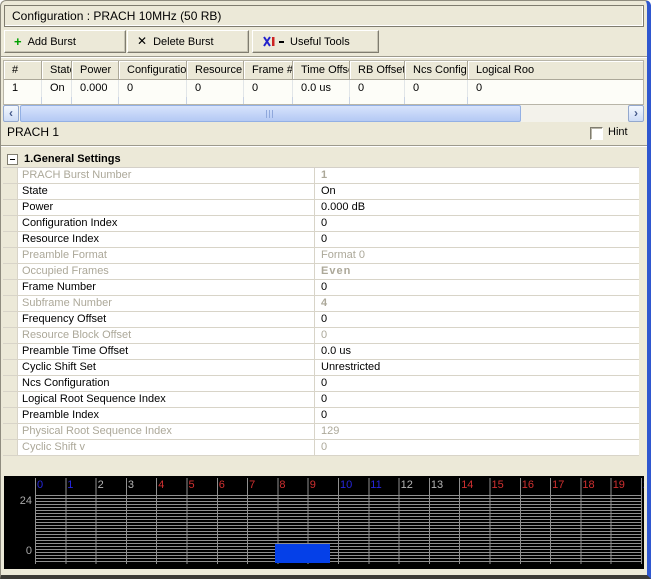 This screenshot has width=653, height=581. Describe the element at coordinates (18, 41) in the screenshot. I see `plus-icon: +` at that location.